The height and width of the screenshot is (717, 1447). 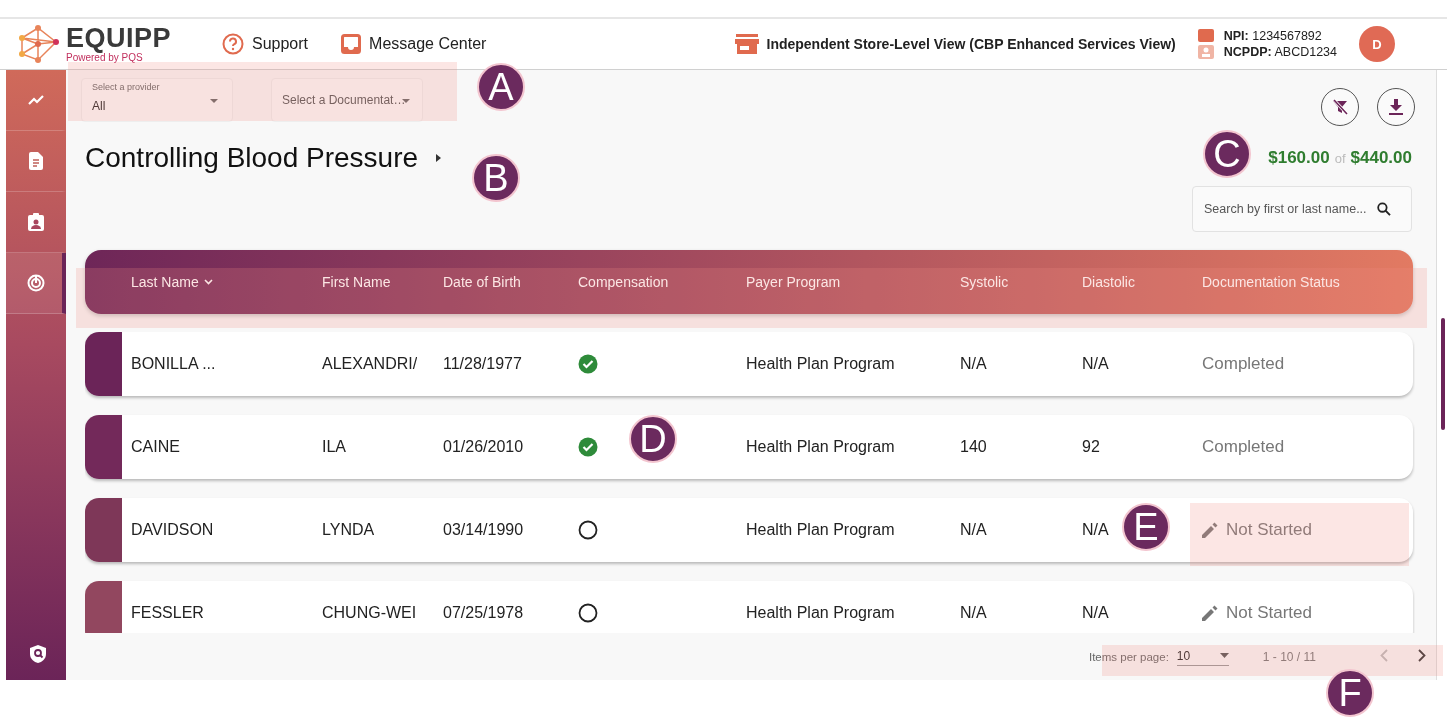 What do you see at coordinates (1289, 657) in the screenshot?
I see `page-range: 1 - 10 / 11` at bounding box center [1289, 657].